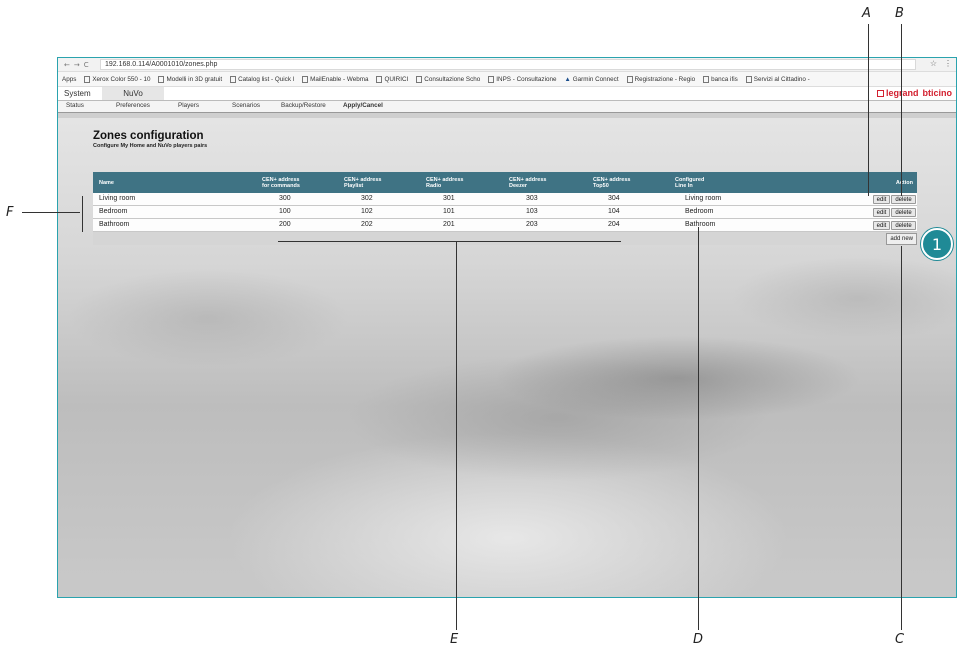 This screenshot has width=958, height=652. Describe the element at coordinates (367, 211) in the screenshot. I see `playlist-address: 102` at that location.